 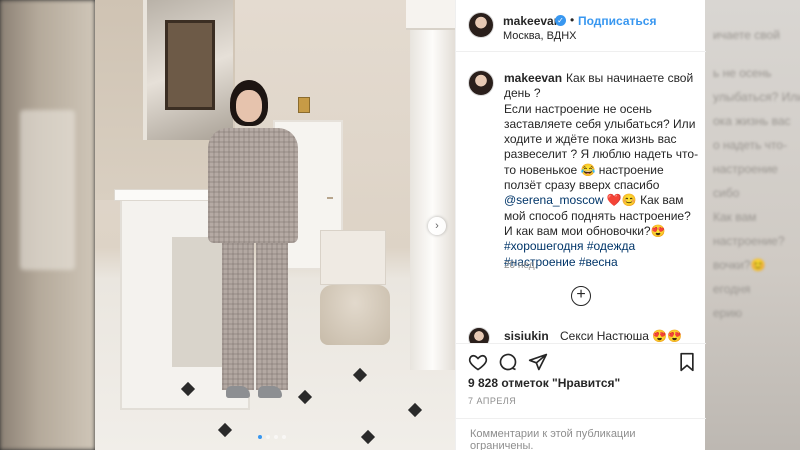 What do you see at coordinates (544, 383) in the screenshot?
I see `likes-count: 9 828 отметок "Нравится"` at bounding box center [544, 383].